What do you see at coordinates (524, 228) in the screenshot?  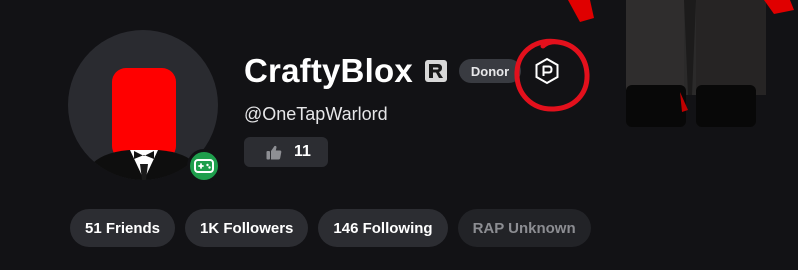 I see `rap-pill: RAP Unknown` at bounding box center [524, 228].